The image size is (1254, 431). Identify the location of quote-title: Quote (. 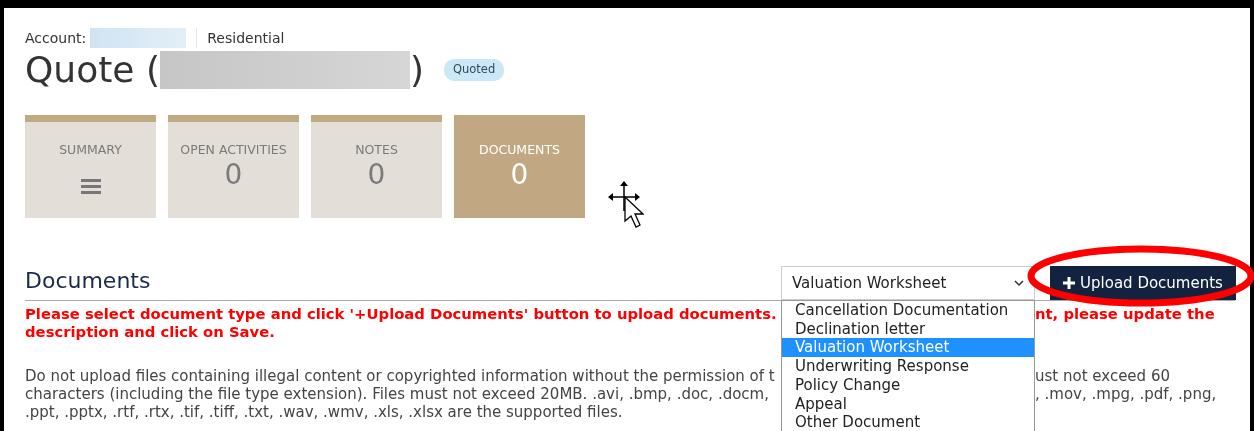
(92, 70).